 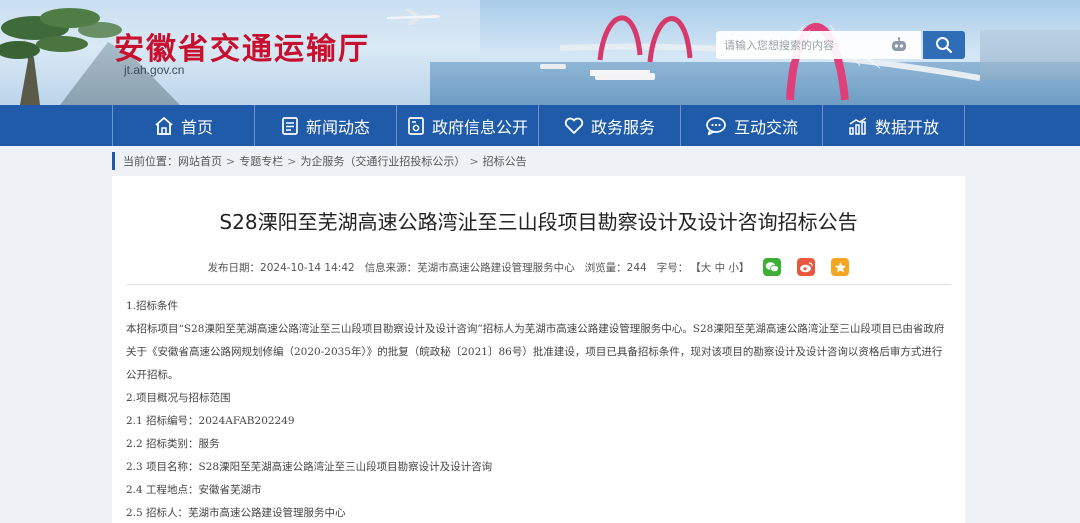 What do you see at coordinates (806, 267) in the screenshot?
I see `weibo-icon` at bounding box center [806, 267].